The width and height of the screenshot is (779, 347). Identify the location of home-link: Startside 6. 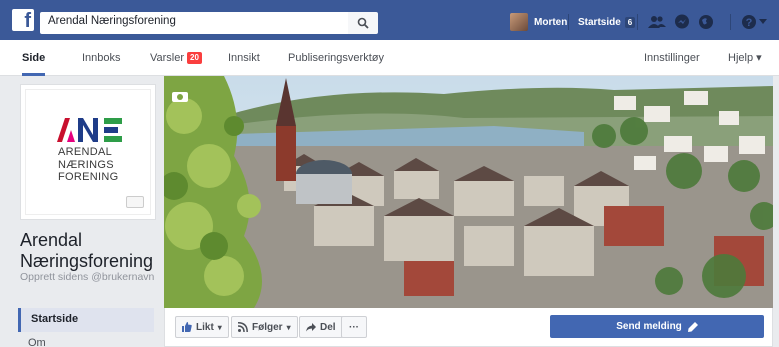
(607, 22).